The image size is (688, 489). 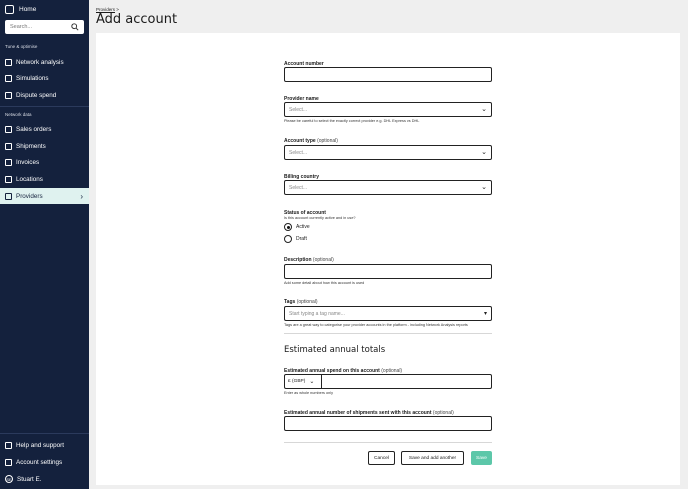 I want to click on status-active-radio: Active, so click(x=297, y=227).